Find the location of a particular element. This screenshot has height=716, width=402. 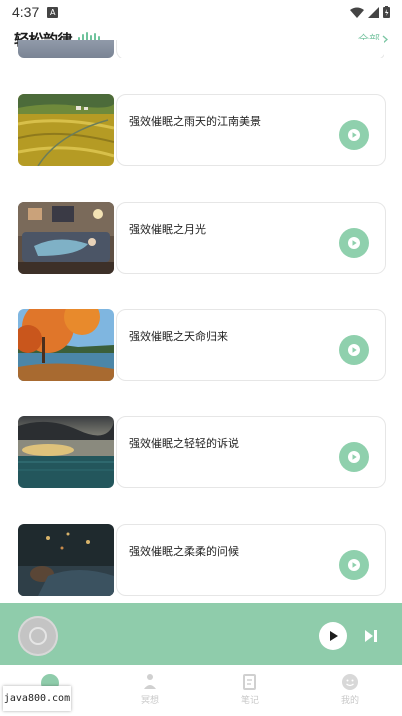

tab-meditation: 冥想 is located at coordinates (150, 689).